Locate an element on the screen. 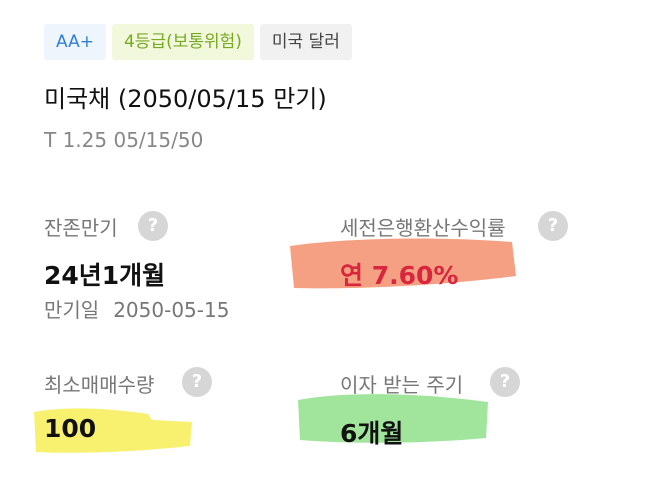 The image size is (660, 504). min-quantity-label: 최소매매수량 is located at coordinates (99, 385).